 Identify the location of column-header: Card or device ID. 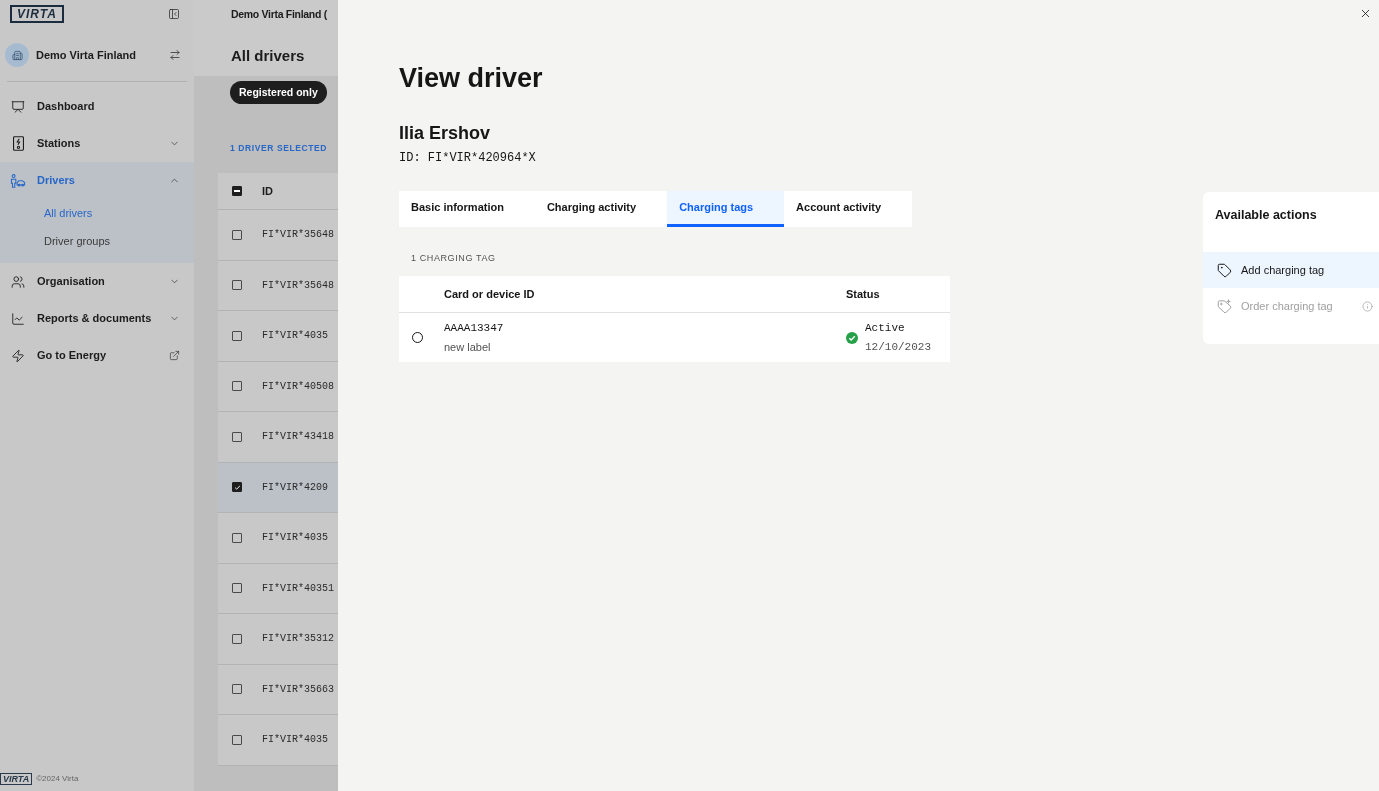
(489, 294).